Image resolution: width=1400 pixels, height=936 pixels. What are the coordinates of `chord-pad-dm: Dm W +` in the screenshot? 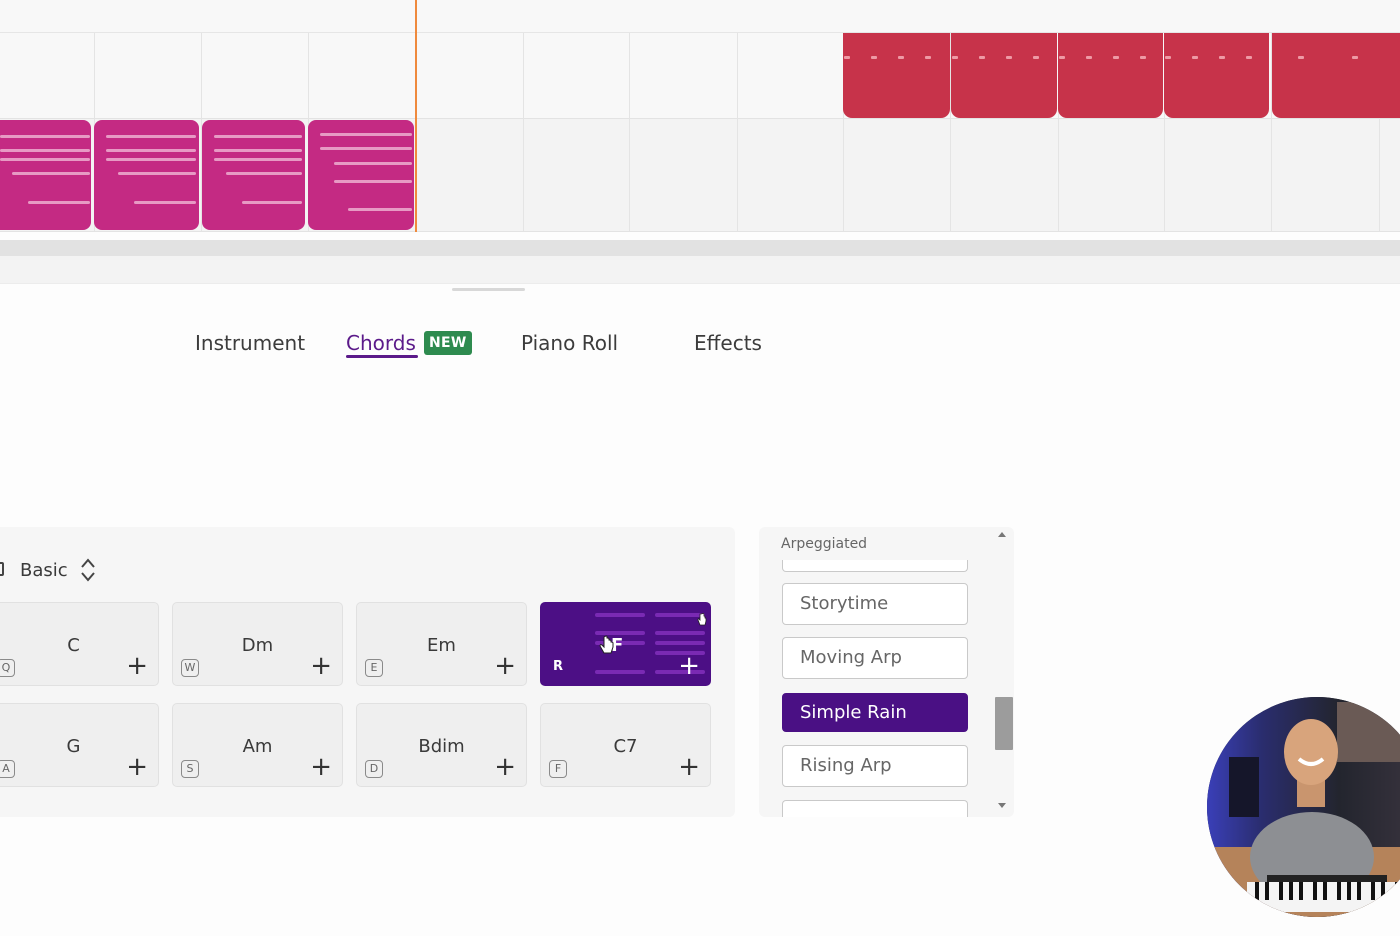 It's located at (257, 644).